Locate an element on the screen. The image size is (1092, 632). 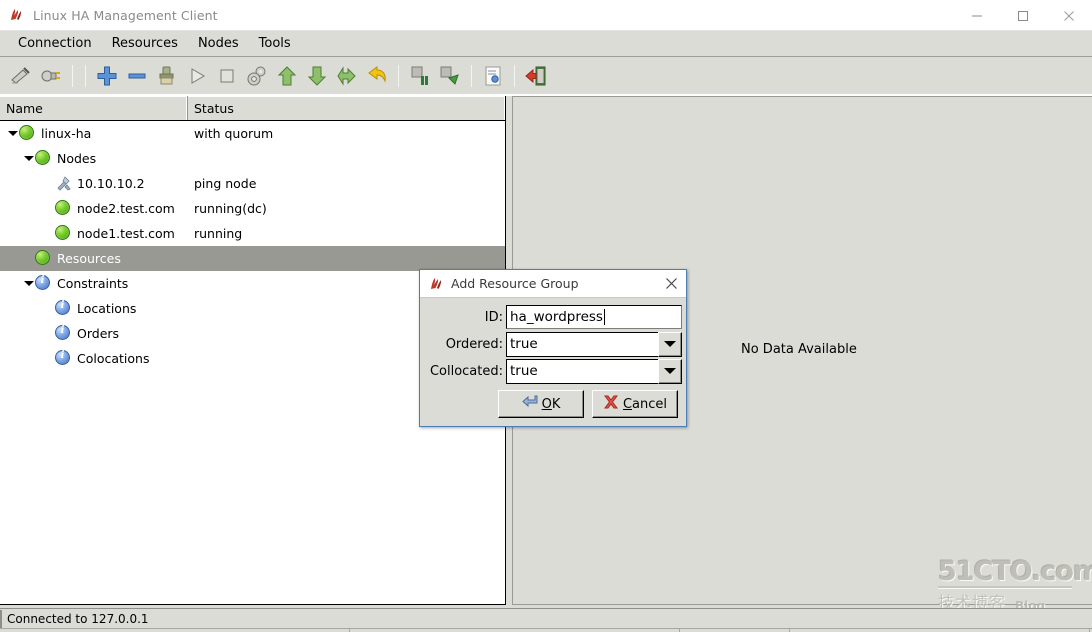
tree-row-linux-ha: linux-ha with quorum is located at coordinates (252, 133).